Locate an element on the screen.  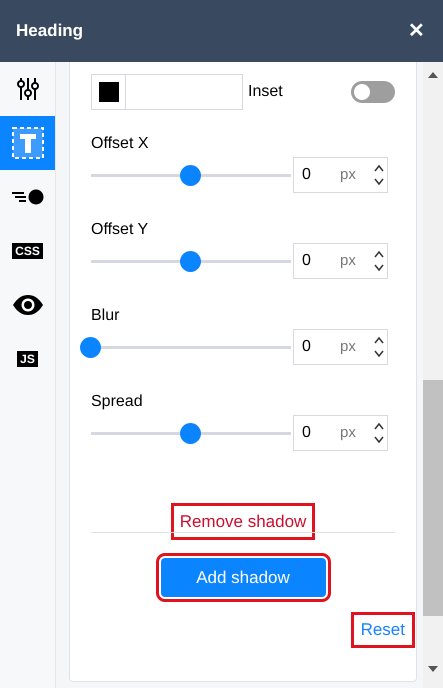
rail-tab: JS is located at coordinates (27, 359).